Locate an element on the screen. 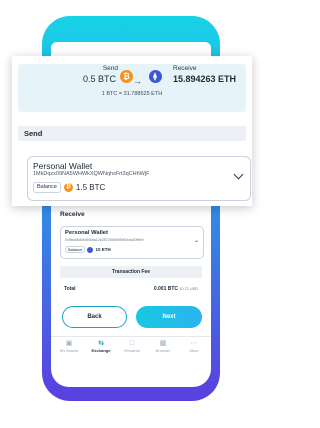 The height and width of the screenshot is (428, 320). wallet-icon: ▣ is located at coordinates (69, 343).